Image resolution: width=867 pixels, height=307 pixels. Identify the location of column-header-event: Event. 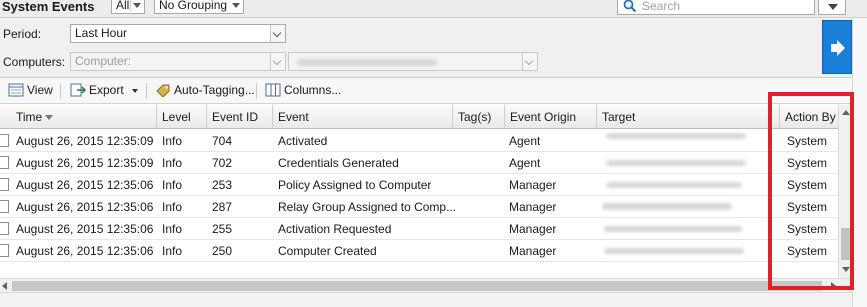
(363, 117).